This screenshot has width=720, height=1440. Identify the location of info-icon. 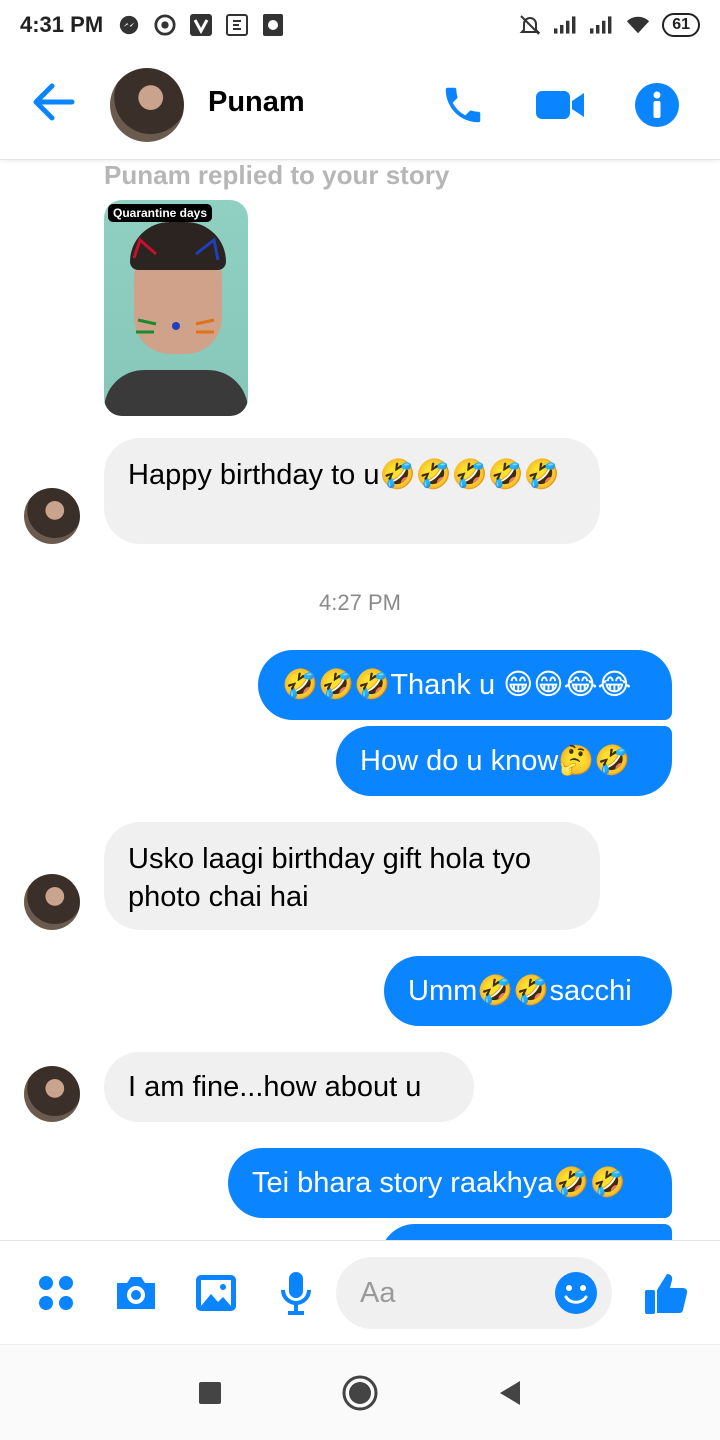
(657, 105).